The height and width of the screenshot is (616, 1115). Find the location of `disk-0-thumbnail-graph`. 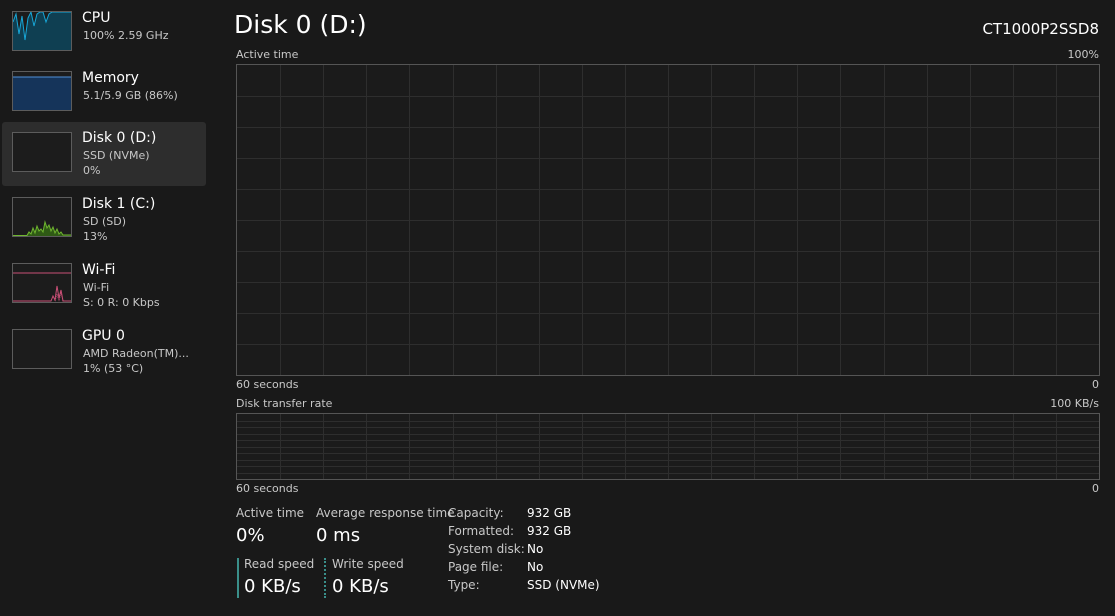

disk-0-thumbnail-graph is located at coordinates (42, 152).